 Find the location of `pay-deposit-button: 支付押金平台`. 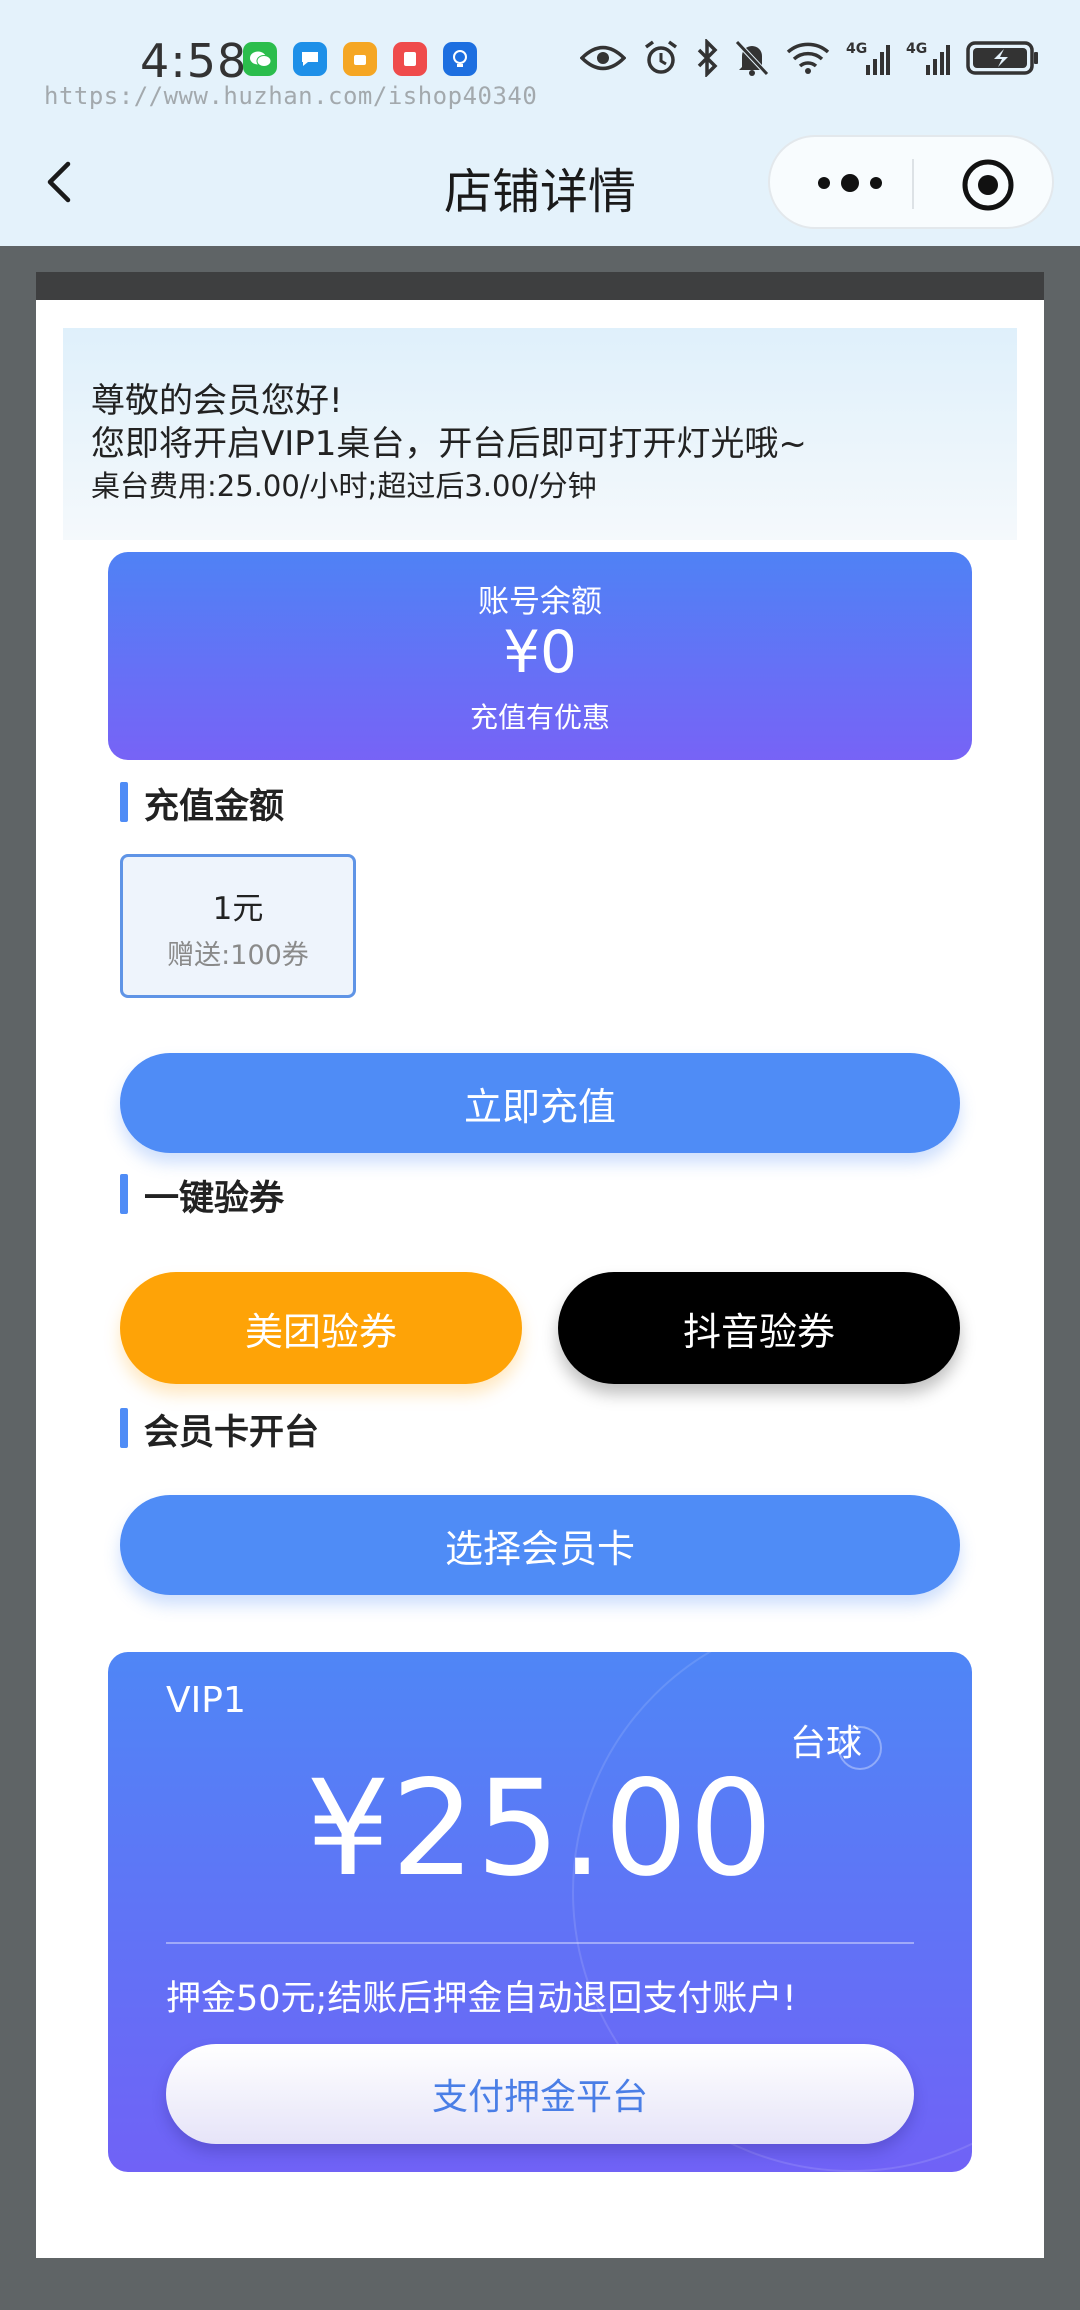

pay-deposit-button: 支付押金平台 is located at coordinates (540, 2094).